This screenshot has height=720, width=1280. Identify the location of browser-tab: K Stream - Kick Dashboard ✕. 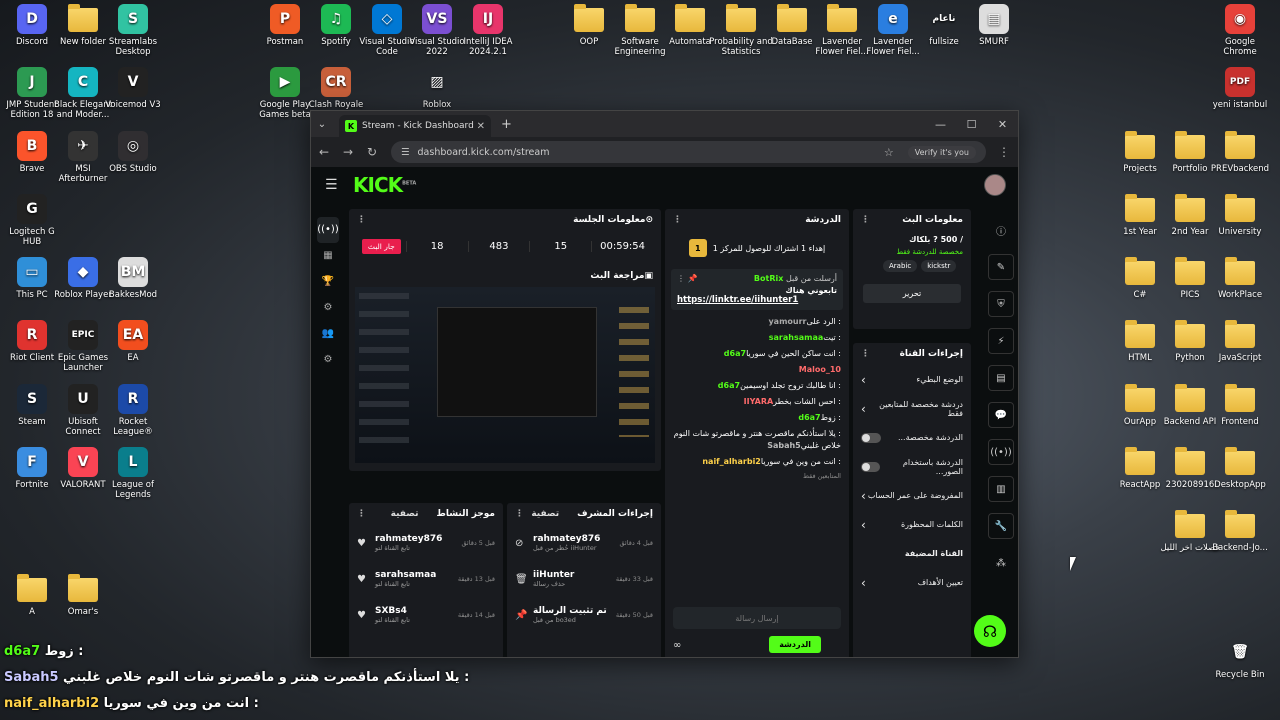
(415, 126).